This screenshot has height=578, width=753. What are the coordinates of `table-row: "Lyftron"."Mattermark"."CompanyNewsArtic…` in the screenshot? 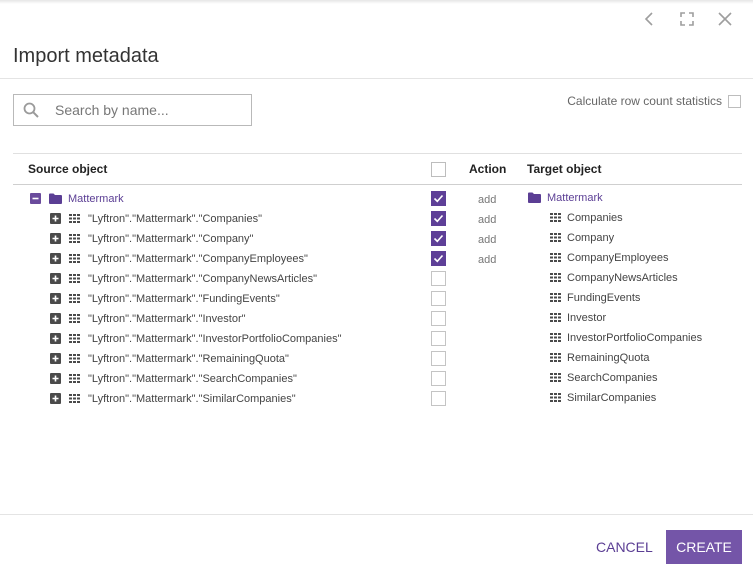 It's located at (376, 280).